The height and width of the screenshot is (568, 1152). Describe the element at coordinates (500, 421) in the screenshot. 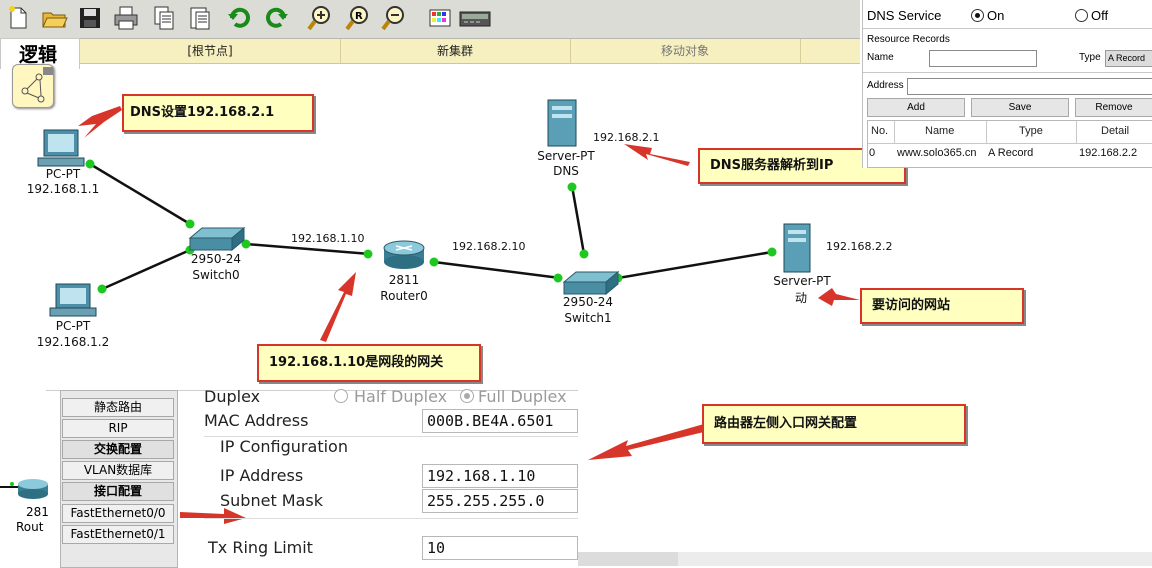

I see `mac-address-field: 000B.BE4A.6501` at that location.